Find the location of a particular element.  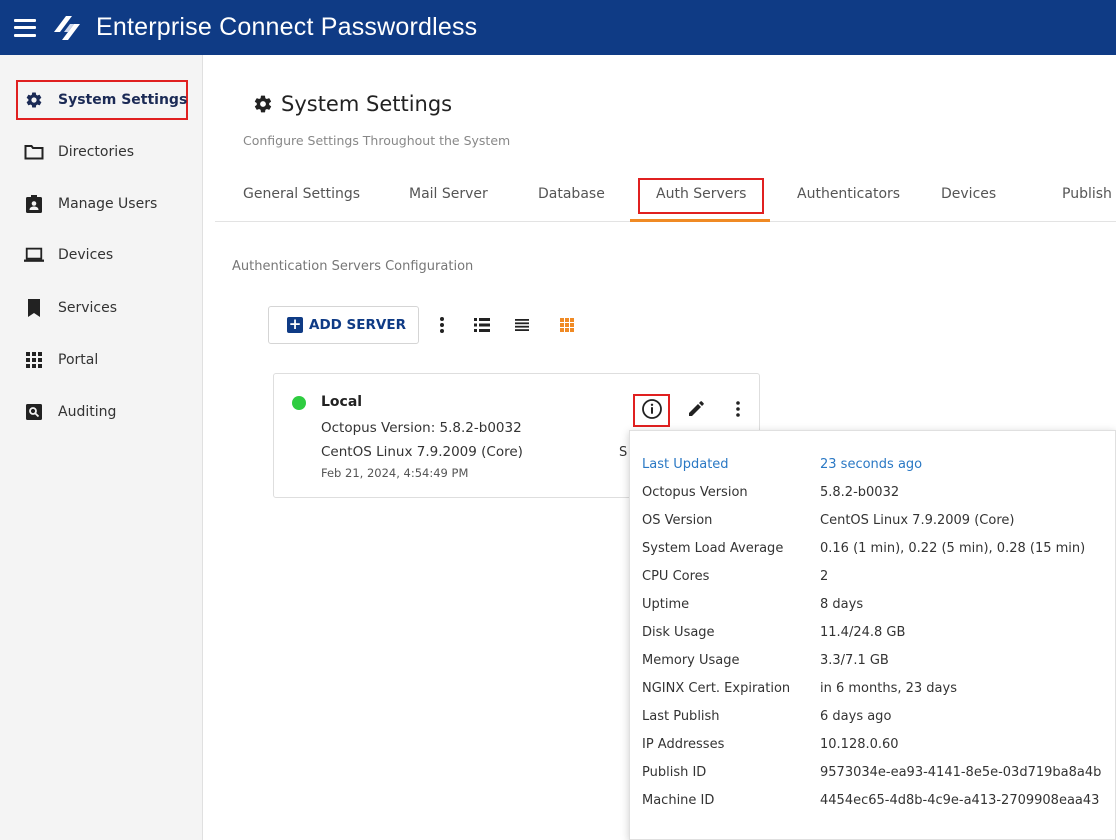

status-indicator is located at coordinates (299, 403).